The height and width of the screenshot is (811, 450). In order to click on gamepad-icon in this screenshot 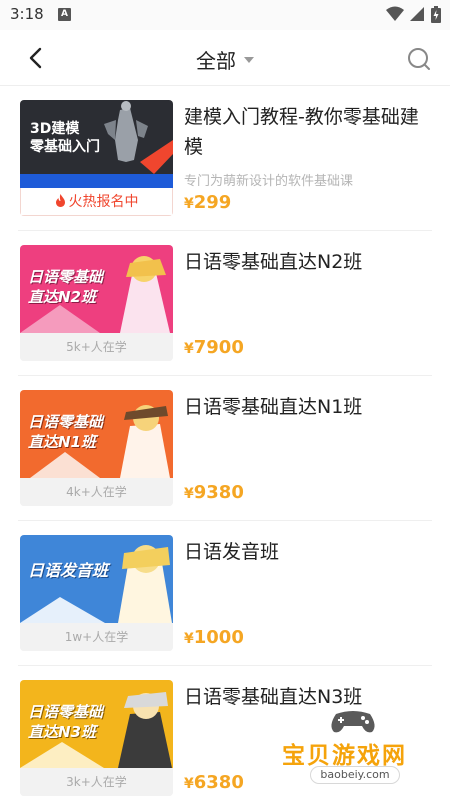, I will do `click(353, 722)`.